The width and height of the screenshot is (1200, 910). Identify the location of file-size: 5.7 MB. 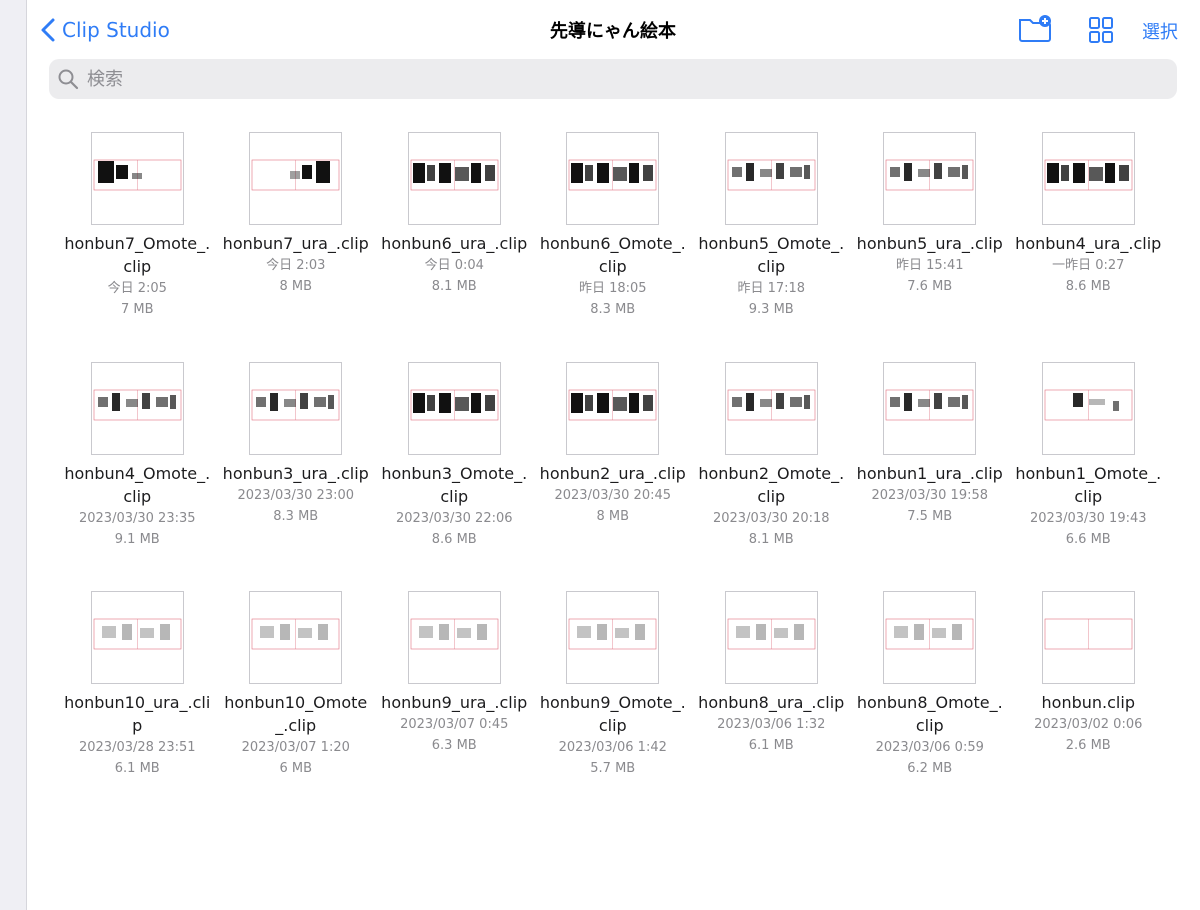
(613, 768).